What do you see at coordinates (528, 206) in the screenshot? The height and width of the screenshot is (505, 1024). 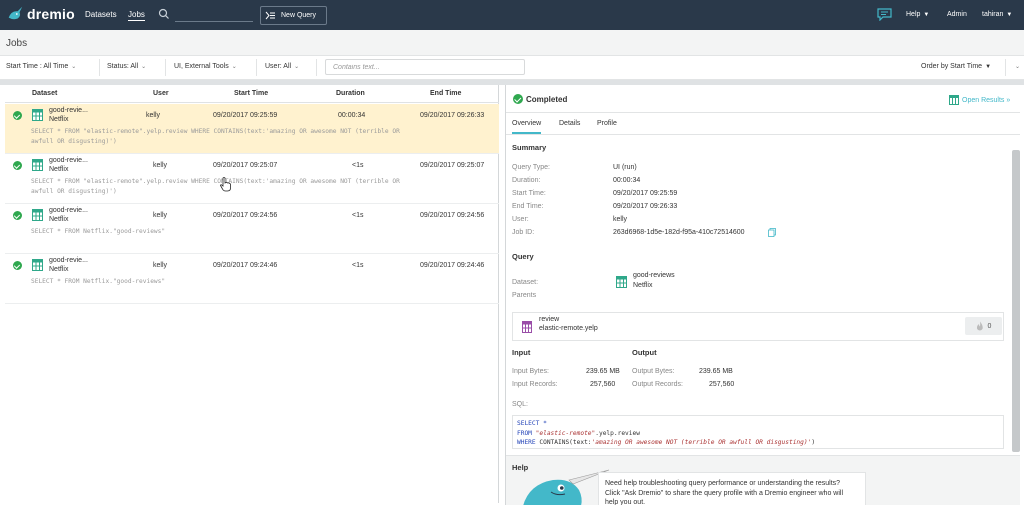 I see `end-time-label: End Time:` at bounding box center [528, 206].